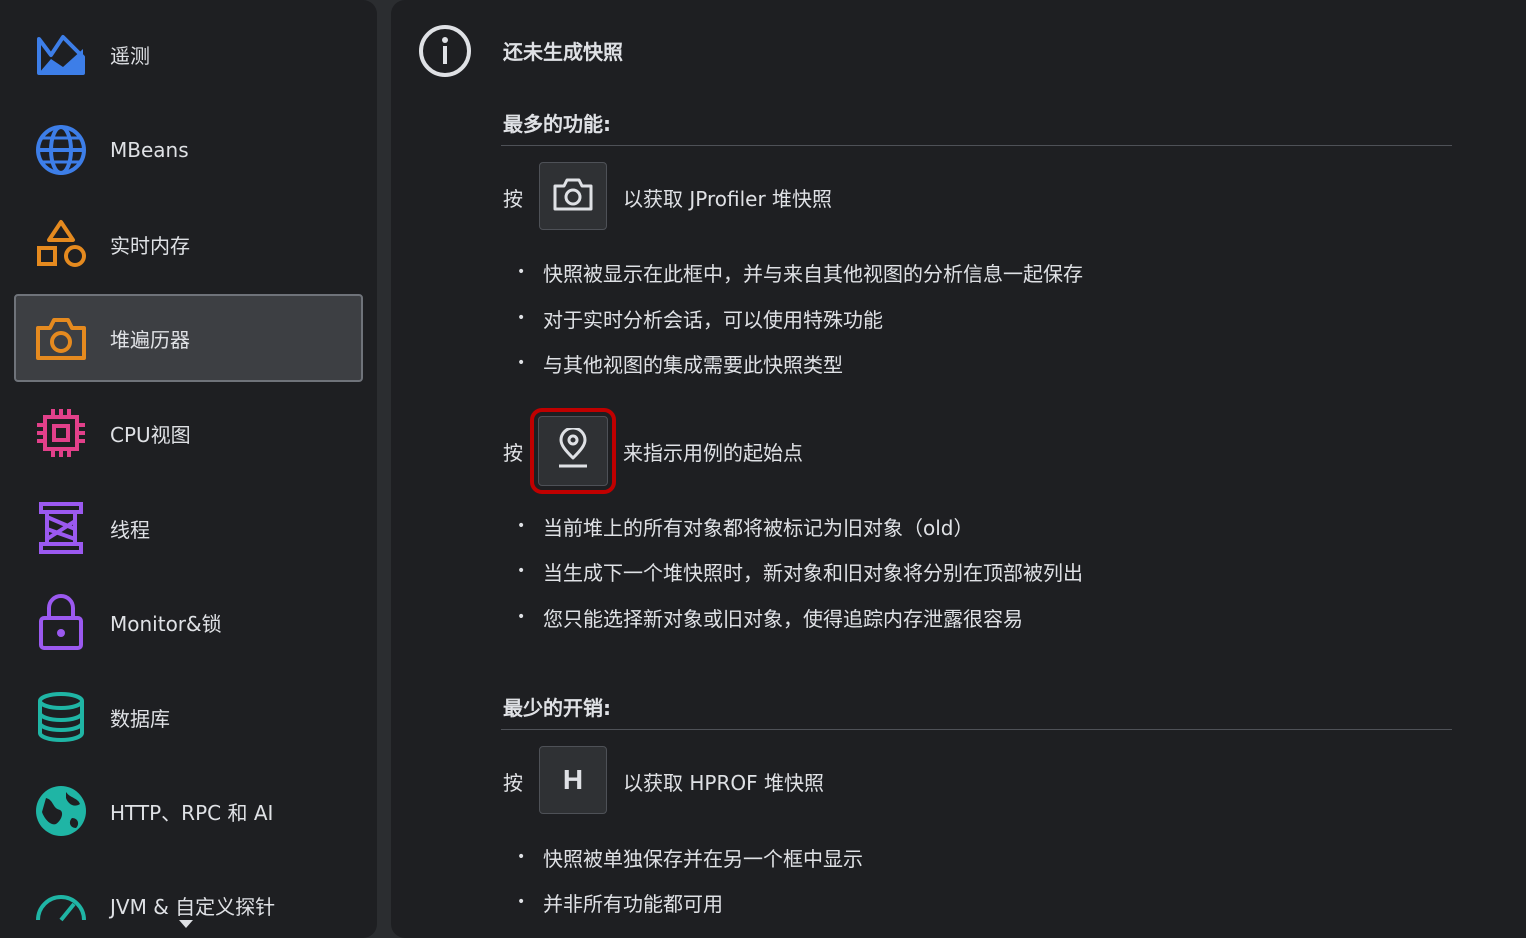  Describe the element at coordinates (728, 199) in the screenshot. I see `take-snapshot-description: 以获取 JProfiler 堆快照` at that location.